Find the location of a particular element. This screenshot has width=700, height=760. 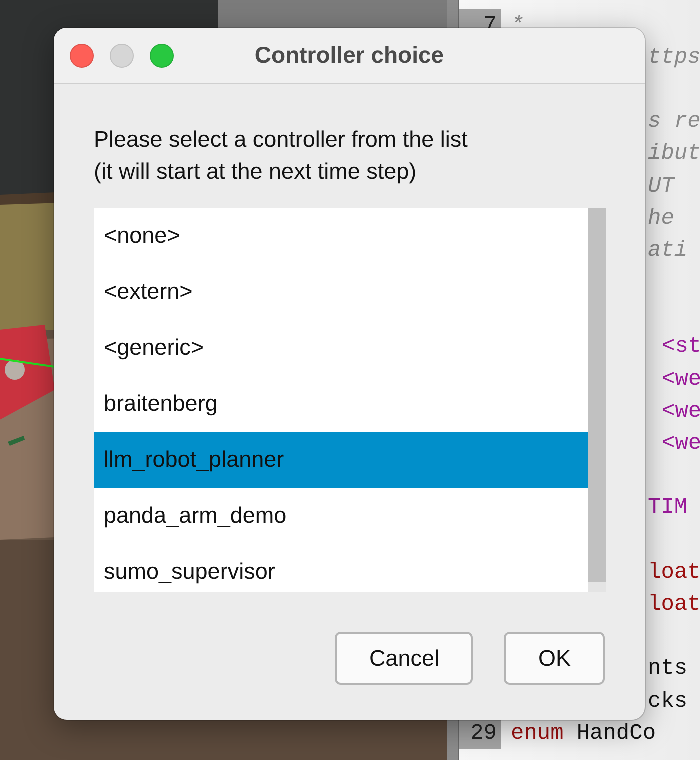

list-item: sumo_supervisor is located at coordinates (341, 572).